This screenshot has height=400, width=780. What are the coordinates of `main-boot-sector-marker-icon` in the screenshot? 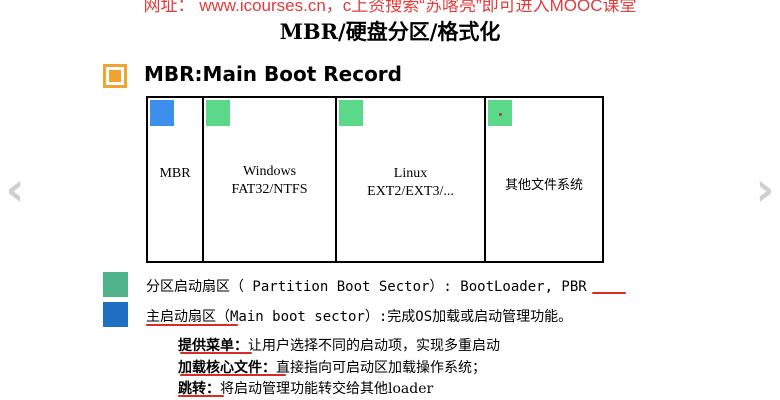 It's located at (162, 113).